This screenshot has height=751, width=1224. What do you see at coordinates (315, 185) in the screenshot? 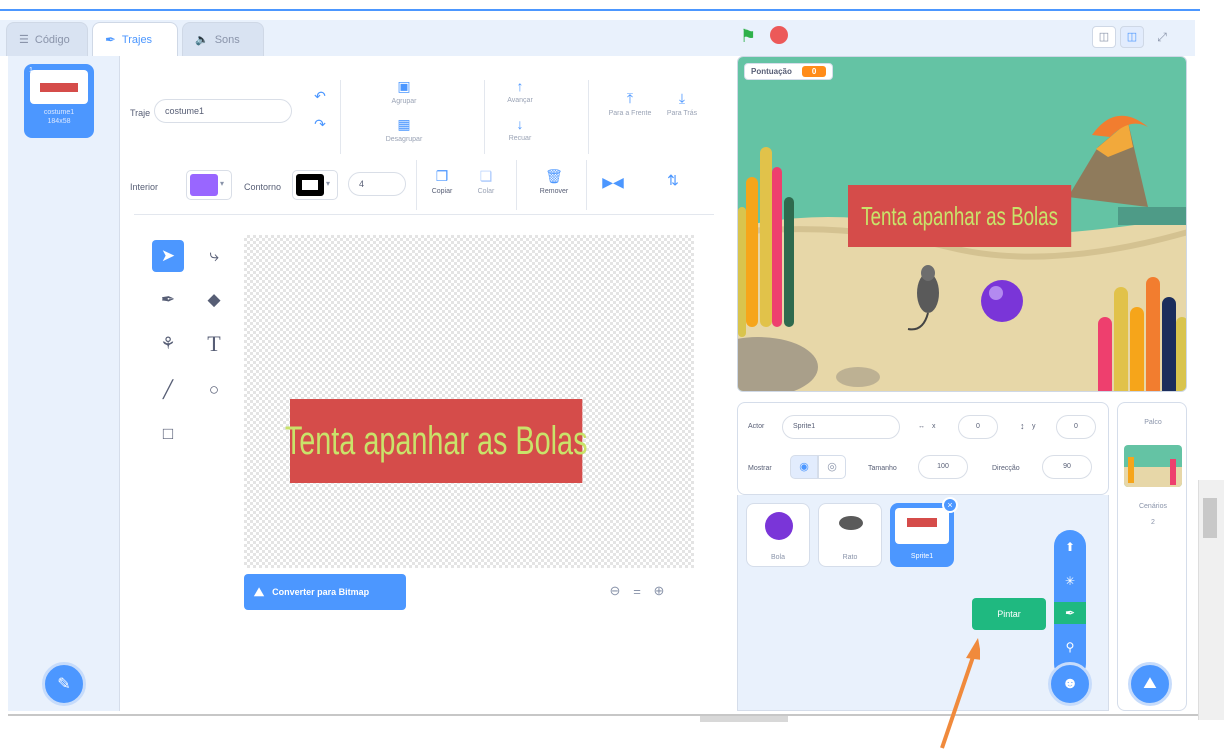
I see `outline-color-picker: ▾` at bounding box center [315, 185].